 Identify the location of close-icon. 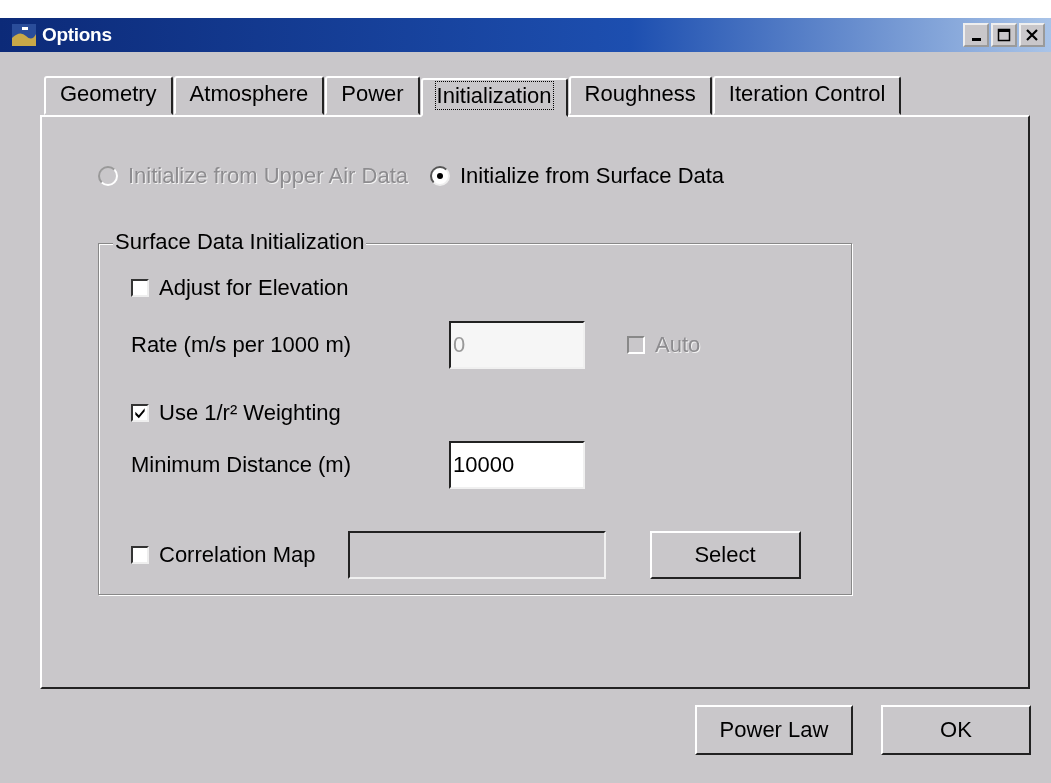
(1032, 35).